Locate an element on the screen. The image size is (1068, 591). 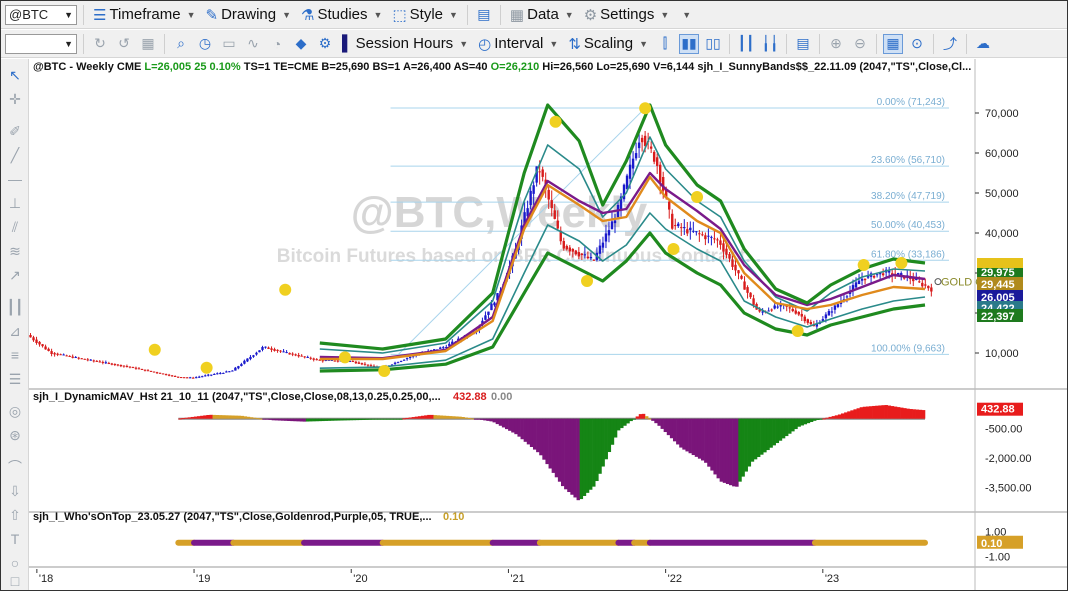
crosshair-icon: ⊙ is located at coordinates (917, 44).